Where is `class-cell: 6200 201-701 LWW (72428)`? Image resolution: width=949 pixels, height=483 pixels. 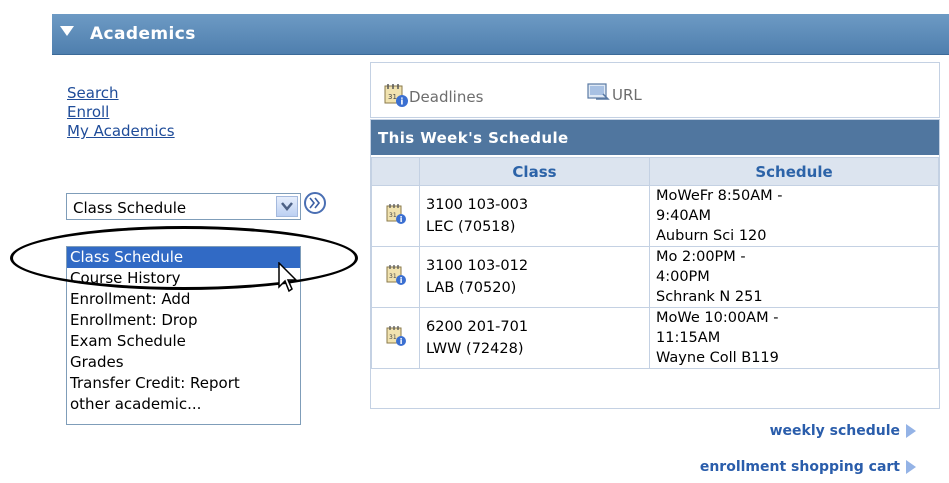
class-cell: 6200 201-701 LWW (72428) is located at coordinates (534, 338).